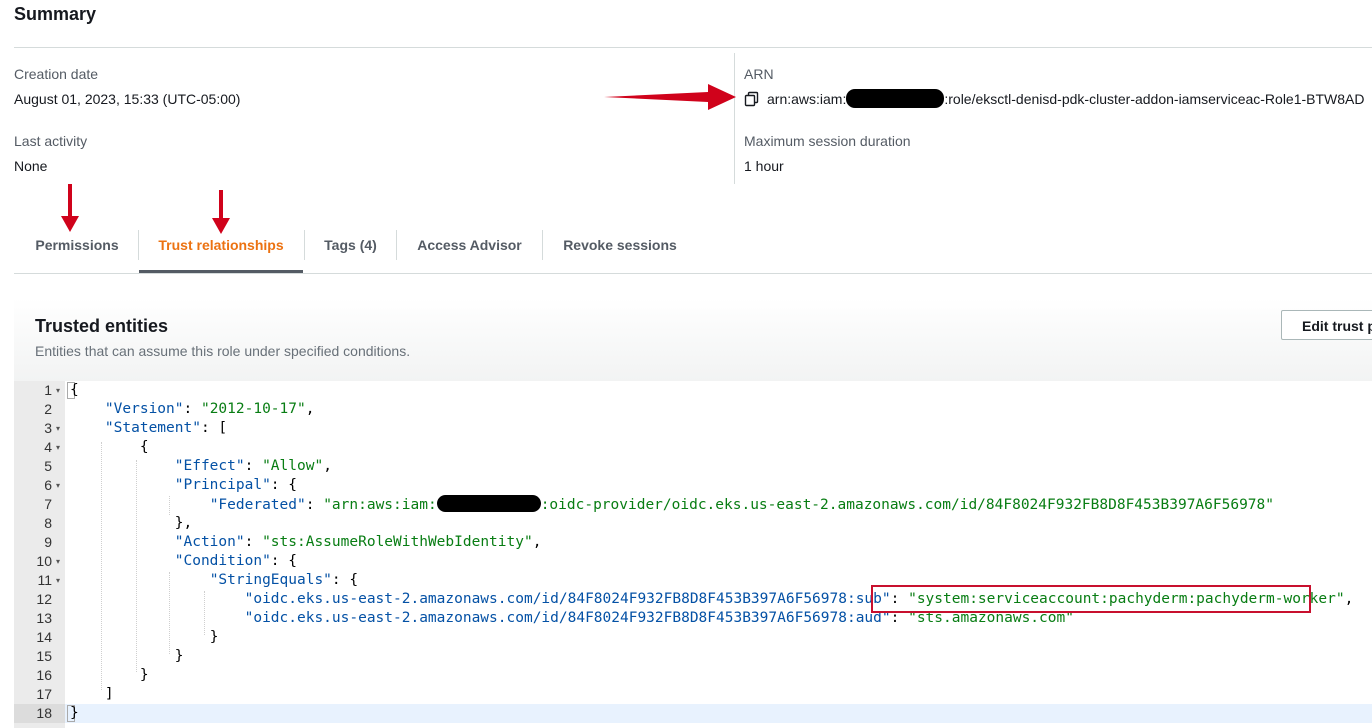 This screenshot has height=728, width=1372. Describe the element at coordinates (257, 505) in the screenshot. I see `json-key: "Federated"` at that location.